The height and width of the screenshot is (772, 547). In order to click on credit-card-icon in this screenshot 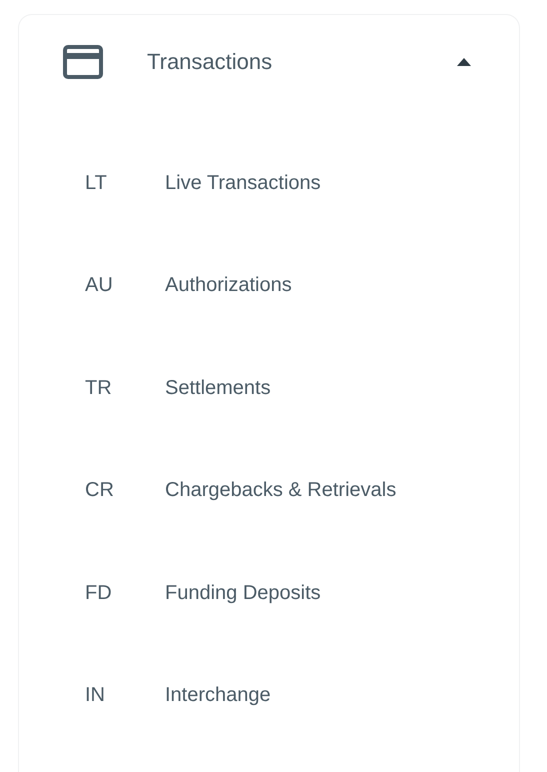, I will do `click(83, 62)`.